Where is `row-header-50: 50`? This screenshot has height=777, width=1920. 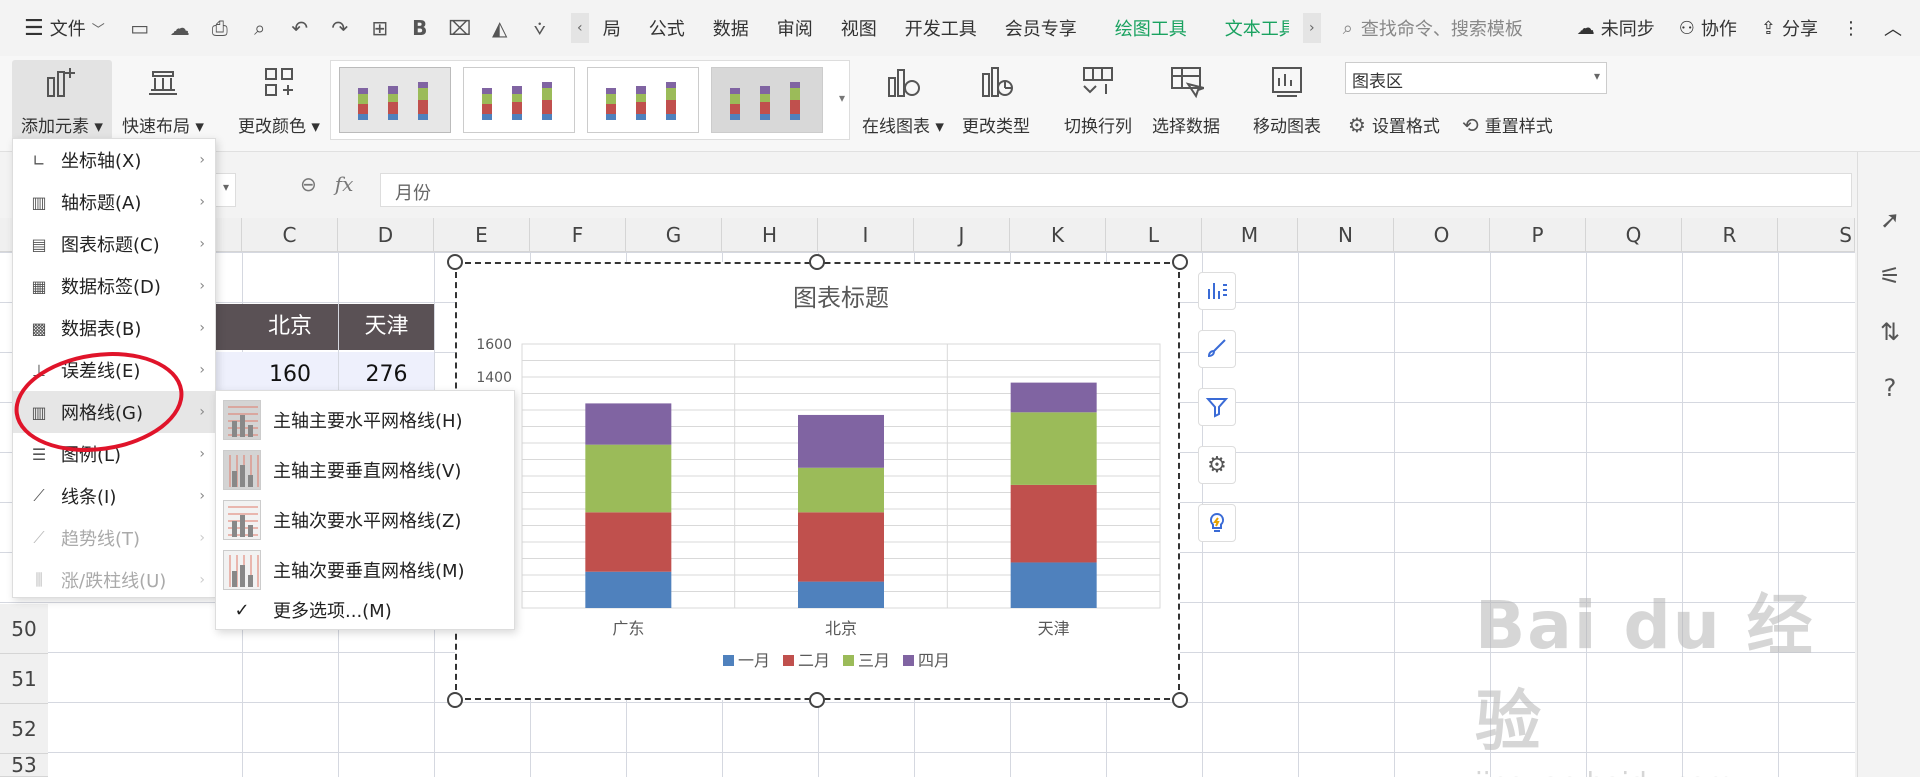 row-header-50: 50 is located at coordinates (24, 629).